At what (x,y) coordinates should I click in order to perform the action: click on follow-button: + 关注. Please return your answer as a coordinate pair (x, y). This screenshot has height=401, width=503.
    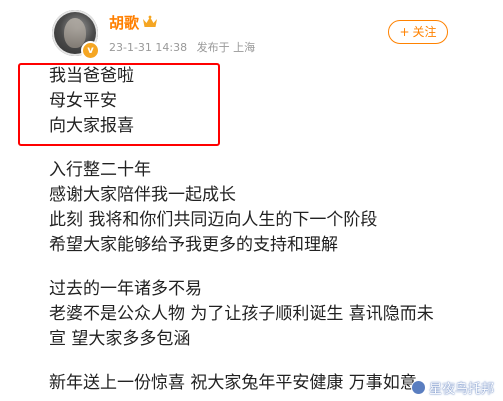
    Looking at the image, I should click on (418, 32).